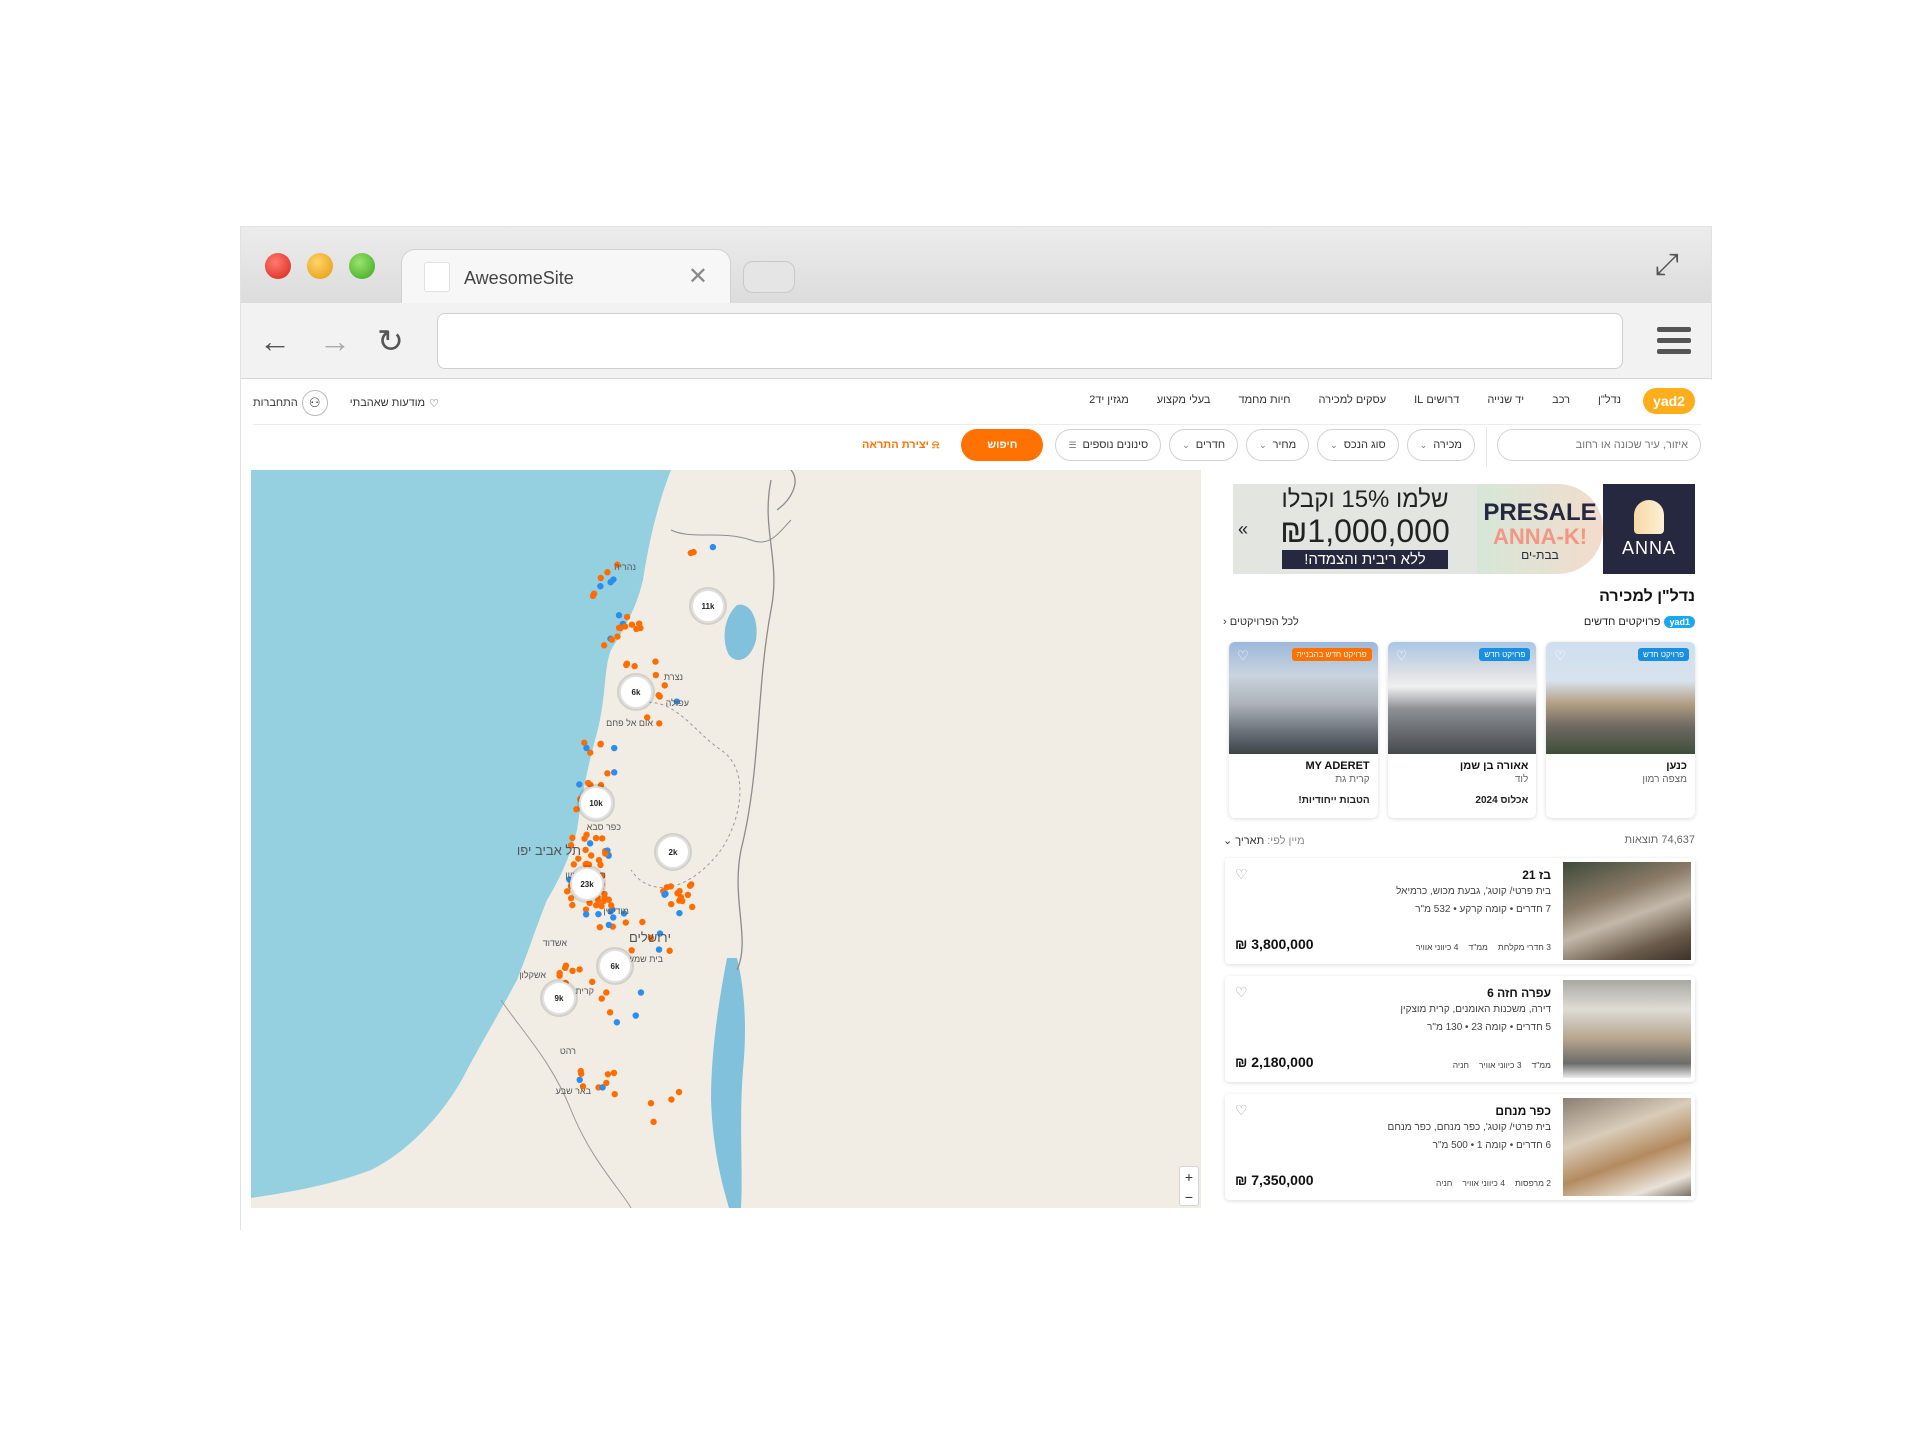 The height and width of the screenshot is (1440, 1920). Describe the element at coordinates (1671, 265) in the screenshot. I see `expand-icon: ⤢` at that location.